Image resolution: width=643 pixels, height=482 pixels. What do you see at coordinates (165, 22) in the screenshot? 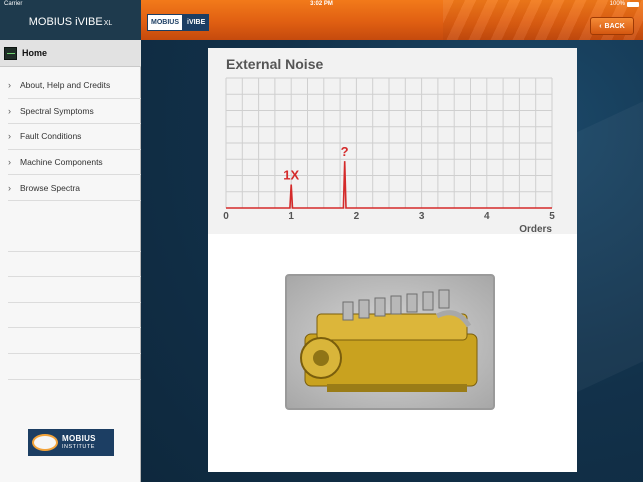
I see `app-logo-mobius: MOBIUS` at bounding box center [165, 22].